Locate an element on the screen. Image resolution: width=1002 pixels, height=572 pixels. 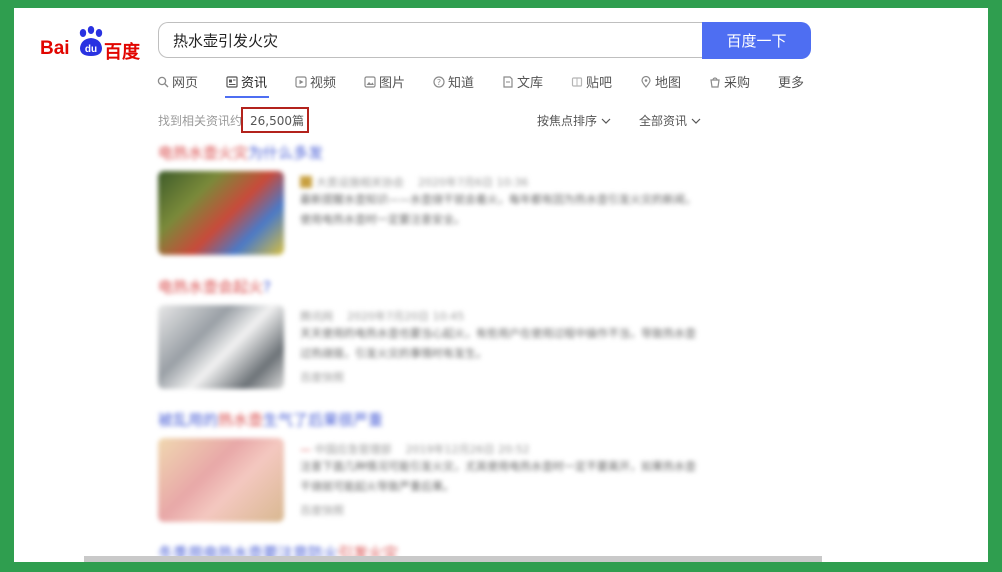
source-logo-icon is located at coordinates (306, 182).